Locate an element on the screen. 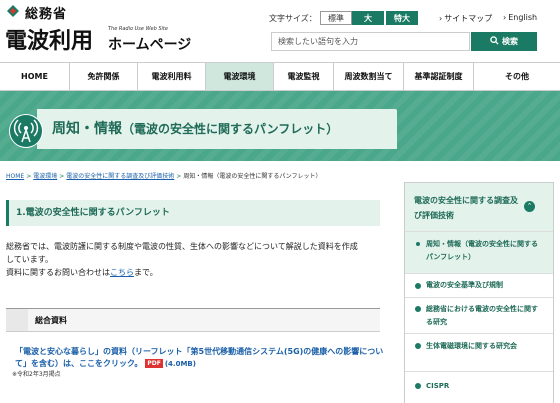  contact-text-prefix: 資料に関するお問い合わせは is located at coordinates (58, 272).